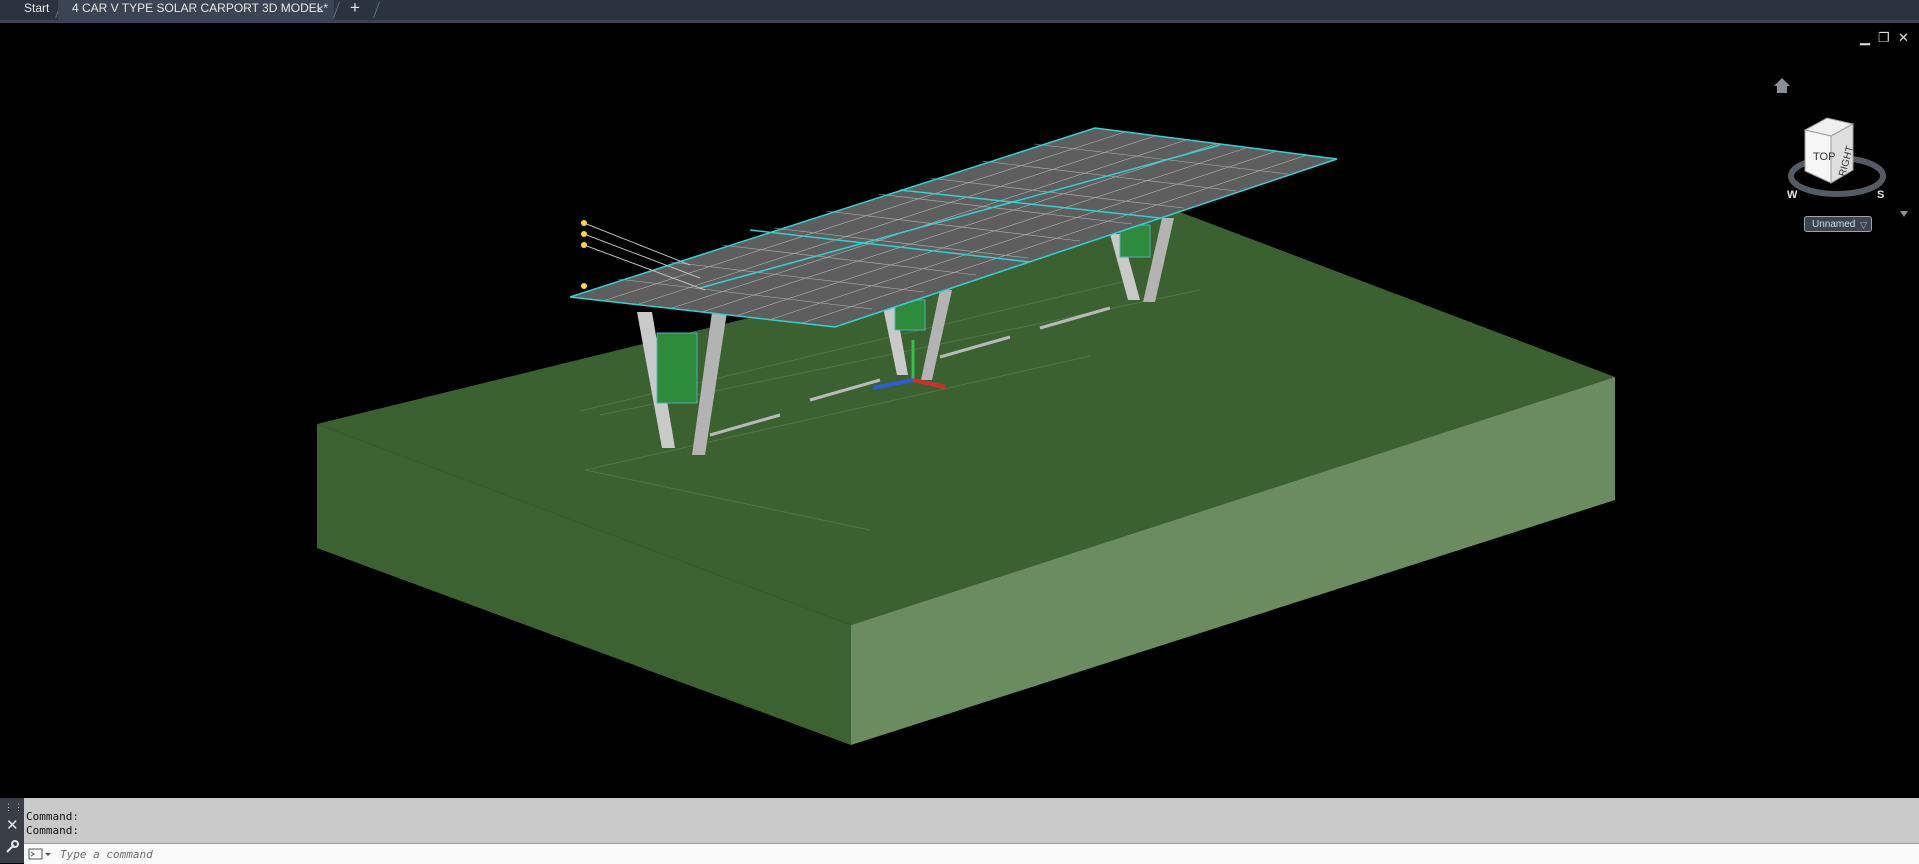  Describe the element at coordinates (1792, 195) in the screenshot. I see `compass-w-label: W` at that location.